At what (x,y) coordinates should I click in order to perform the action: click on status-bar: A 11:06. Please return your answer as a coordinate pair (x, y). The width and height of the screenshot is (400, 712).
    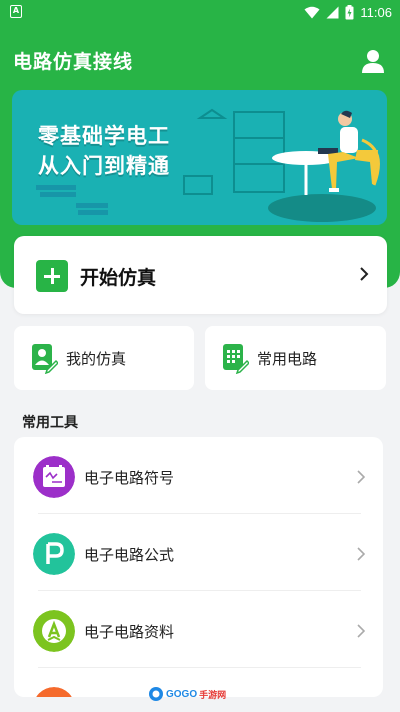
    Looking at the image, I should click on (200, 12).